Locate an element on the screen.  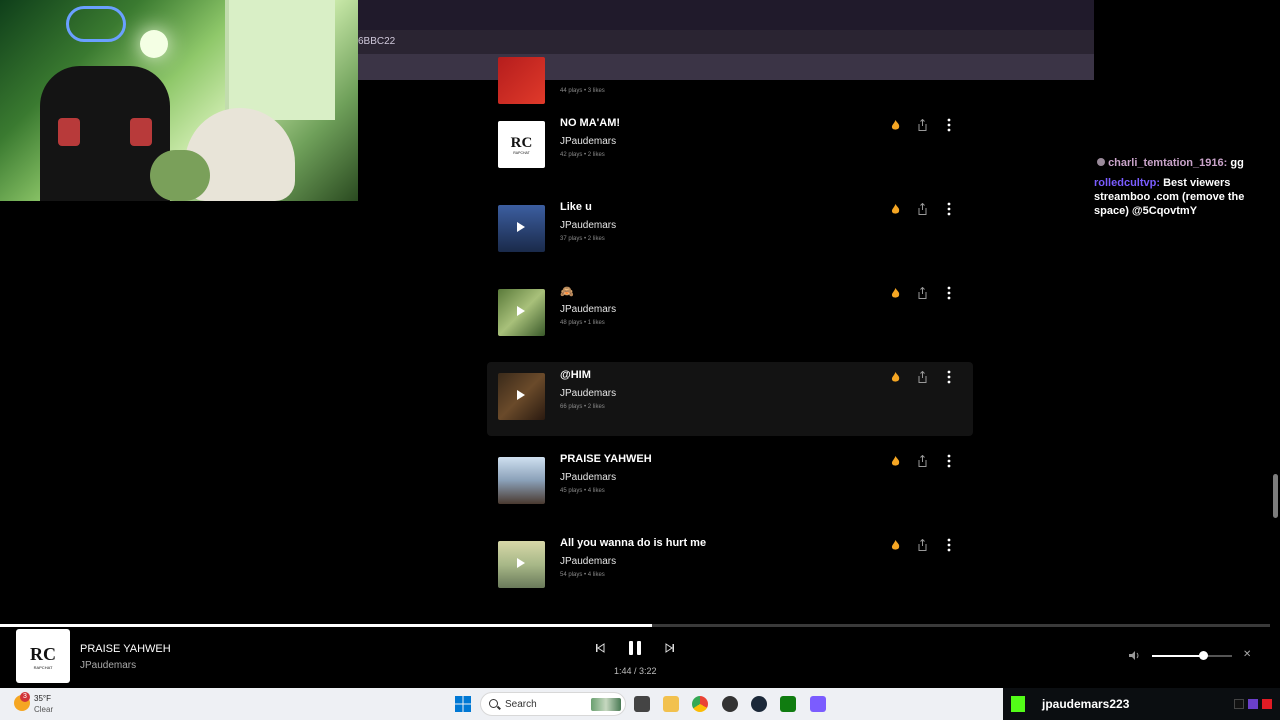
track-row: 44 plays • 3 likes is located at coordinates (730, 83).